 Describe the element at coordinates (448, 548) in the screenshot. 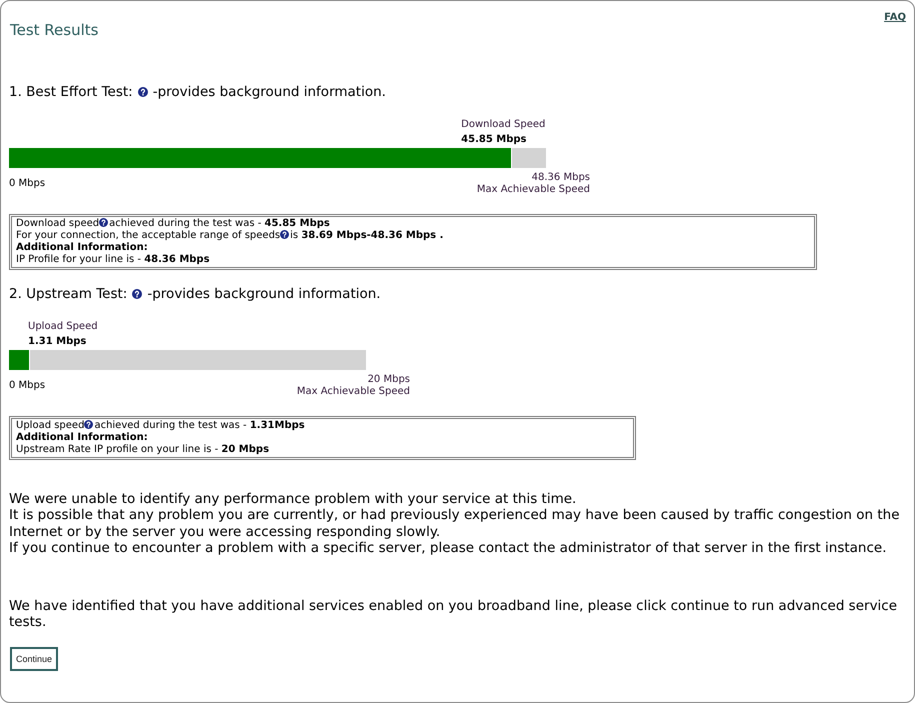

I see `notice-text: If you continue to encounter a problem with a specific server, please contact the administrator of that server in the first instance.` at that location.